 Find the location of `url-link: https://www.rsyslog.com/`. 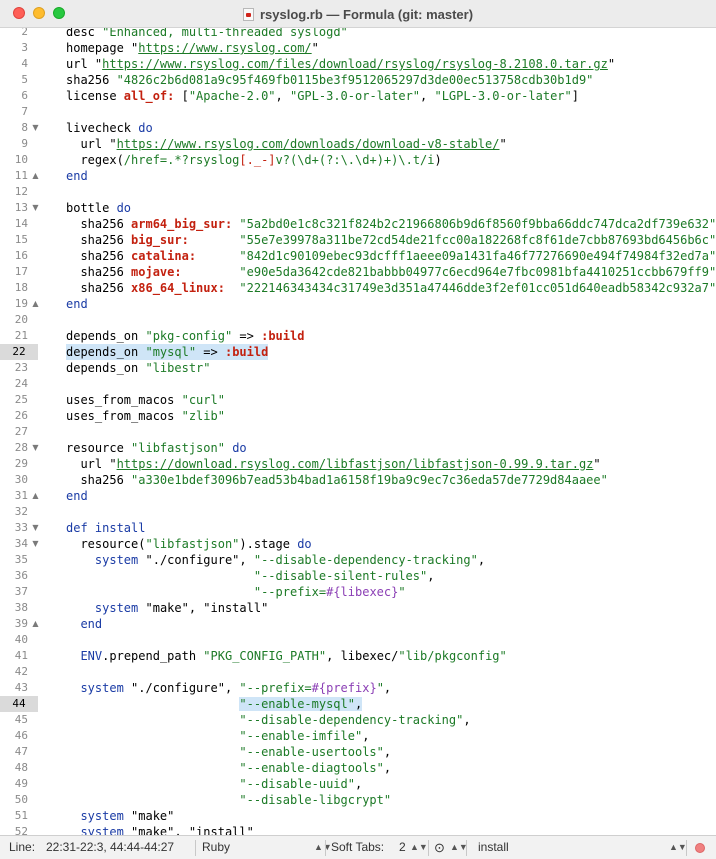

url-link: https://www.rsyslog.com/ is located at coordinates (224, 48).